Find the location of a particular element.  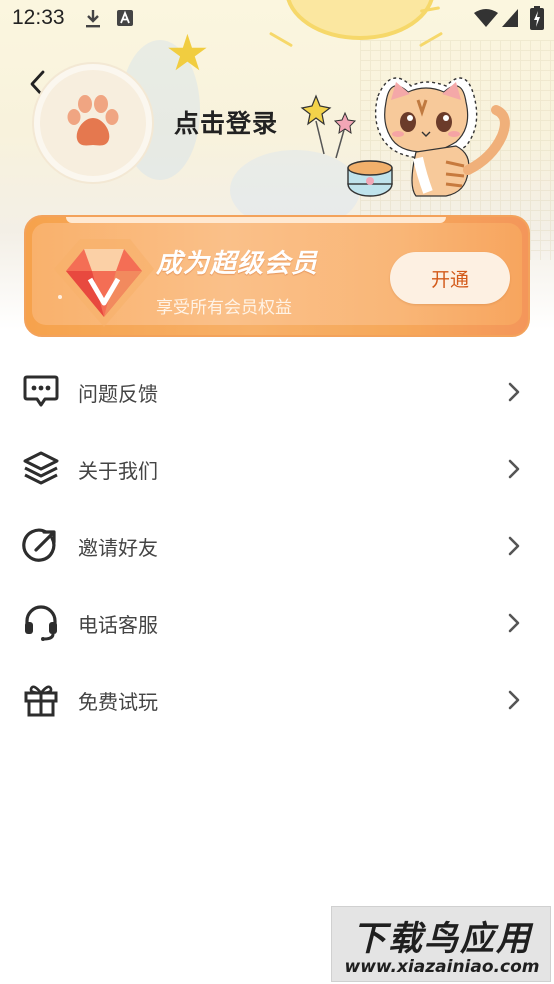

watermark: 下载鸟应用 www.xiazainiao.com is located at coordinates (441, 944).